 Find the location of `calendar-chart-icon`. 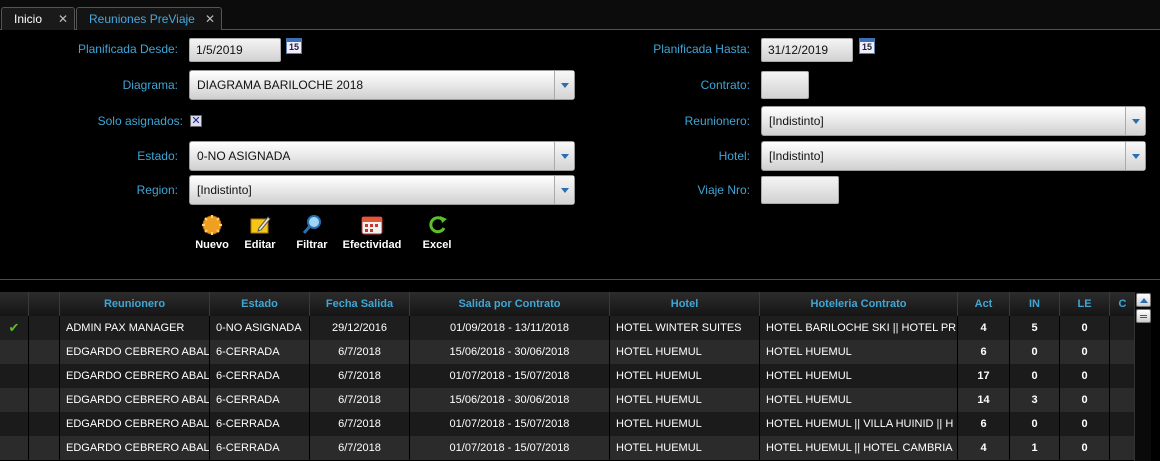

calendar-chart-icon is located at coordinates (372, 225).